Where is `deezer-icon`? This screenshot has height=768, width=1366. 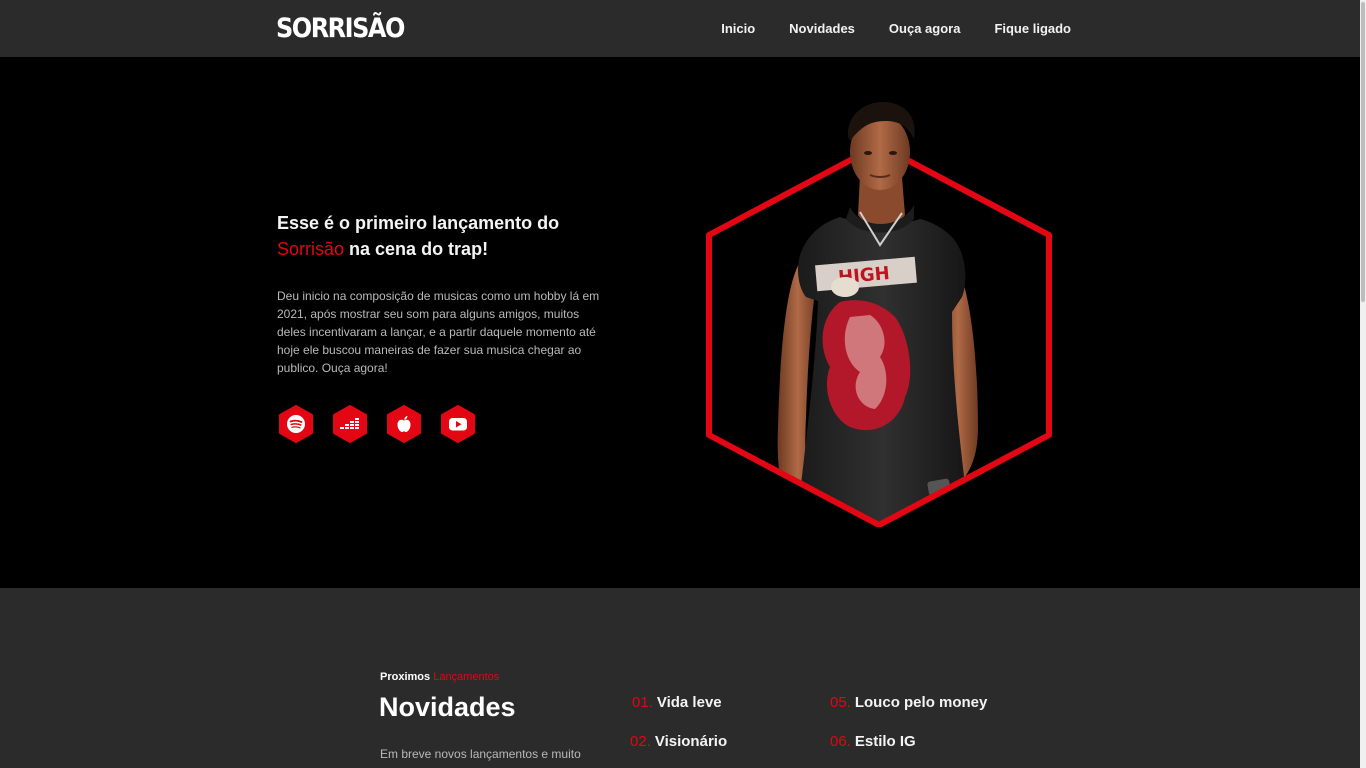 deezer-icon is located at coordinates (350, 424).